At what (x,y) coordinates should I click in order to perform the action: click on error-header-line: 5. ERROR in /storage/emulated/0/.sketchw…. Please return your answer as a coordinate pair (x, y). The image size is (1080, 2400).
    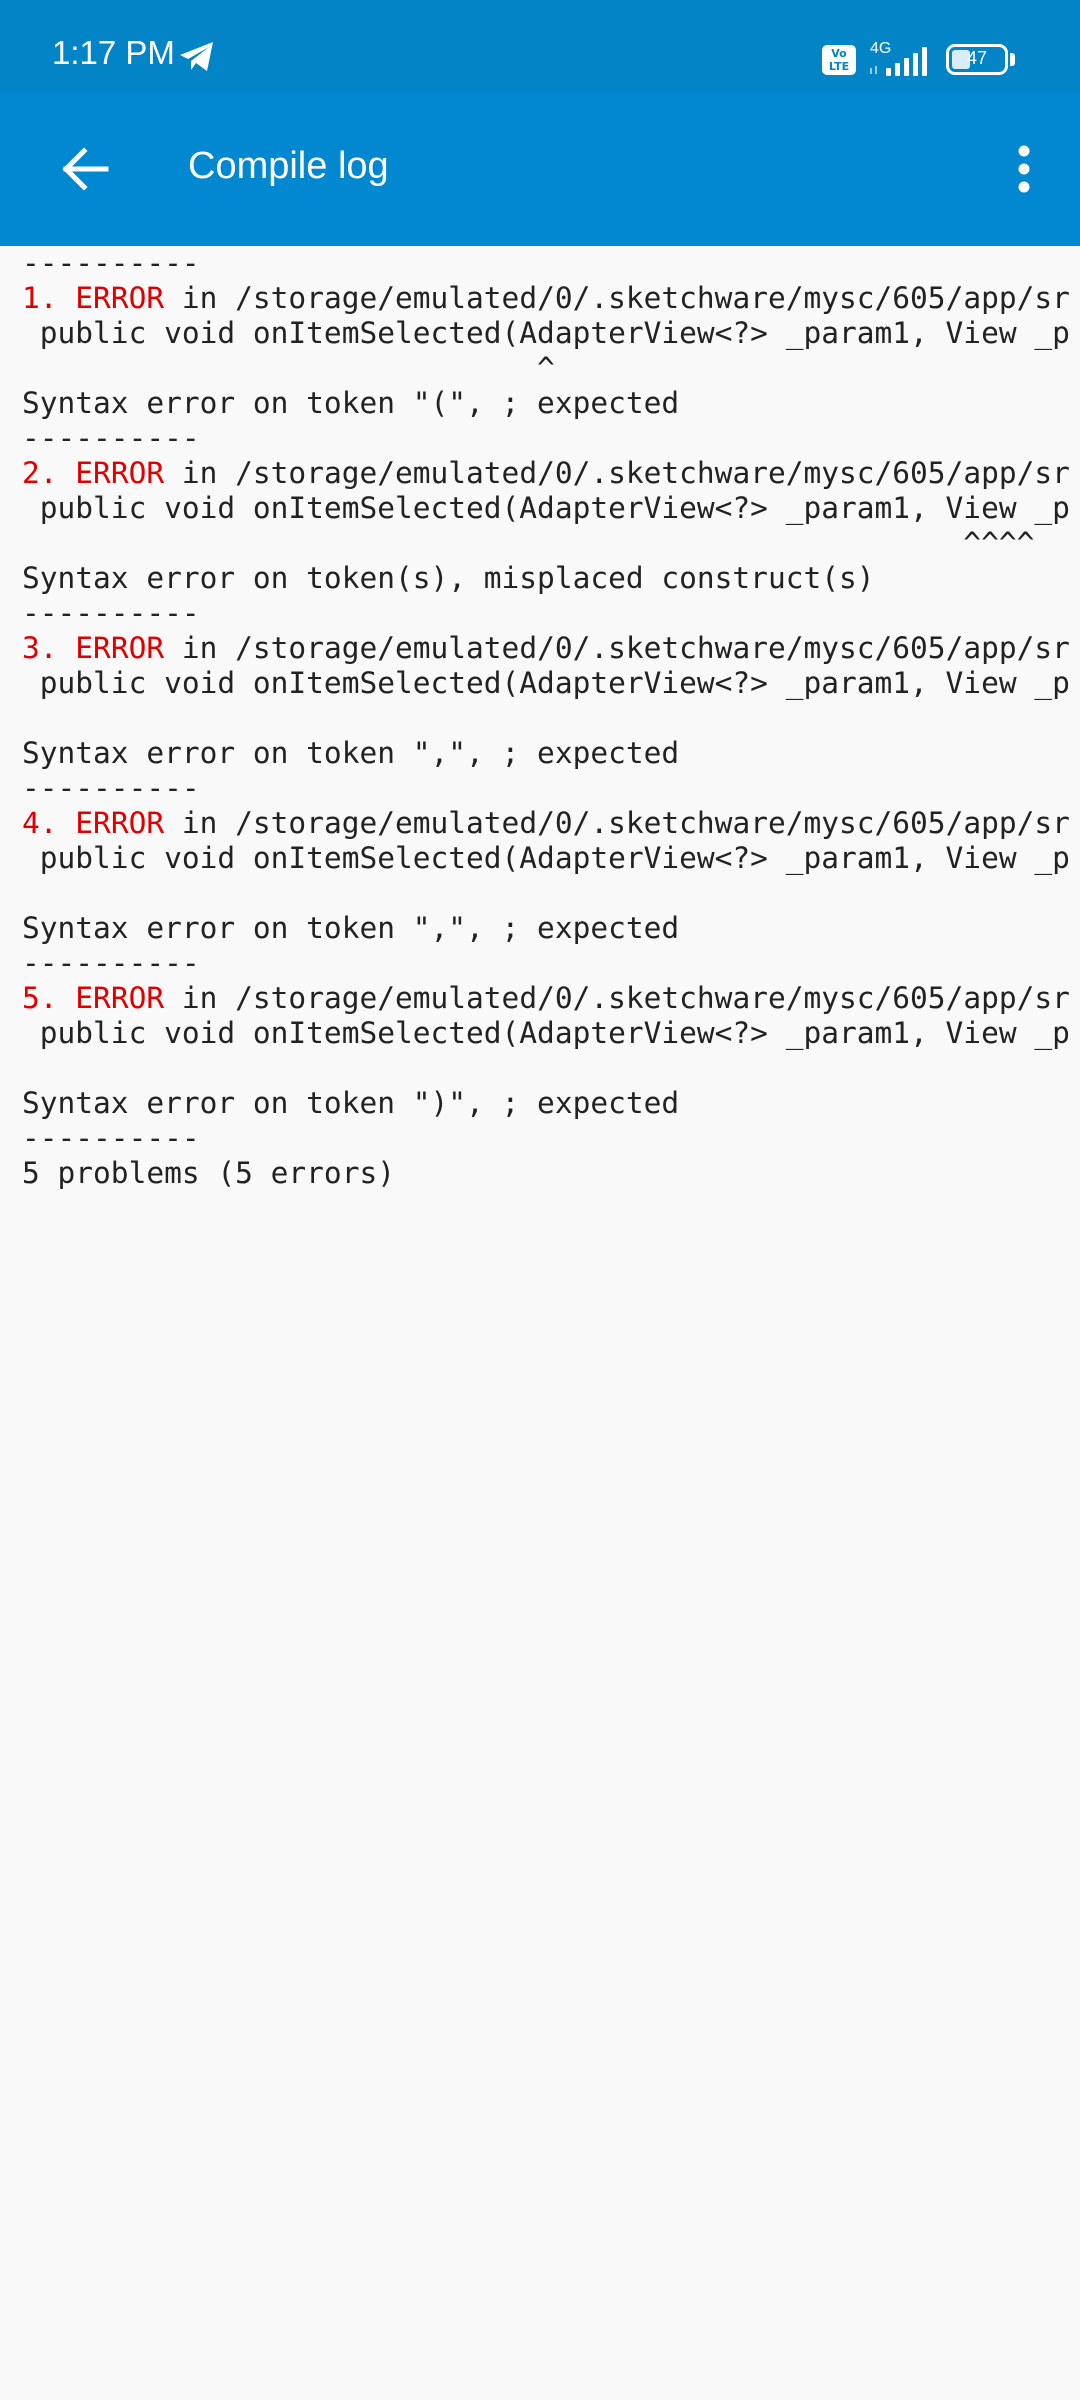
    Looking at the image, I should click on (551, 998).